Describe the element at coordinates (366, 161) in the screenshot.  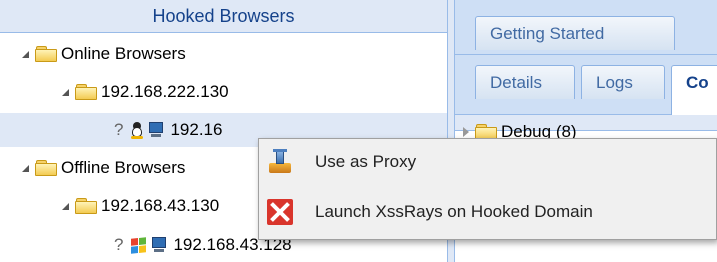
I see `menu-item-label: Use as Proxy` at that location.